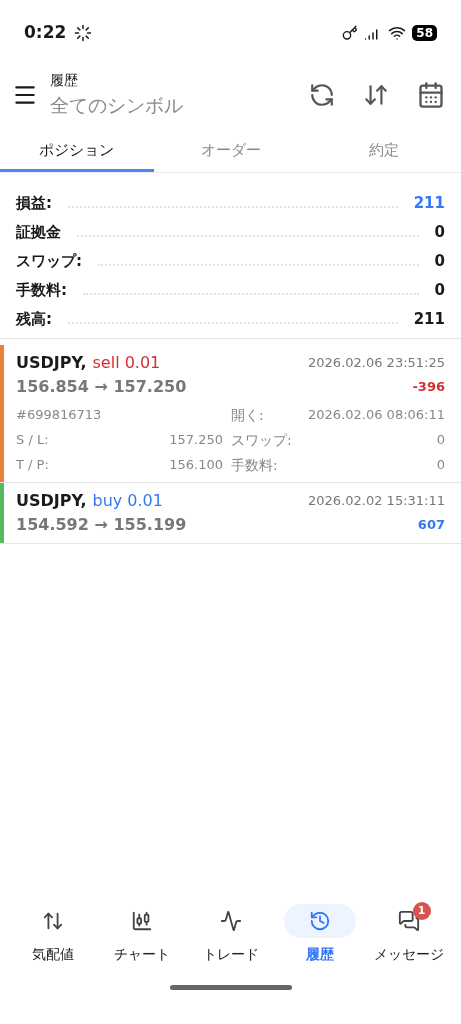 The height and width of the screenshot is (1024, 461). Describe the element at coordinates (376, 501) in the screenshot. I see `close-time: 2026.02.02 15:31:11` at that location.